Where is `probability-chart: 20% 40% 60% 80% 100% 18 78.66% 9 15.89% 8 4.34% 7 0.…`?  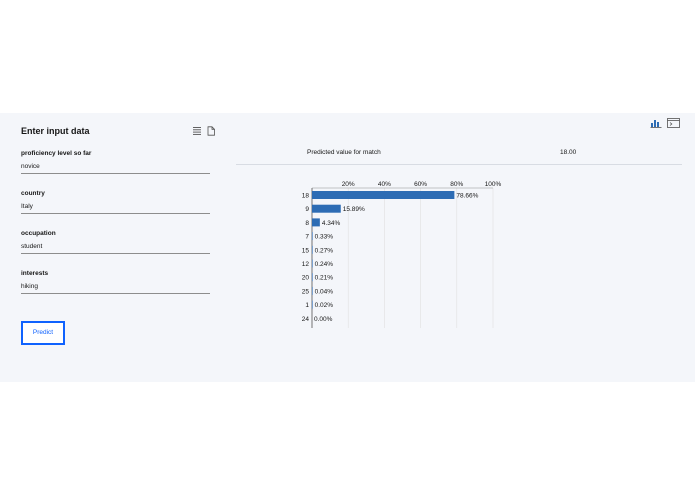 probability-chart: 20% 40% 60% 80% 100% 18 78.66% 9 15.89% 8 4.34% 7 0.… is located at coordinates (400, 253).